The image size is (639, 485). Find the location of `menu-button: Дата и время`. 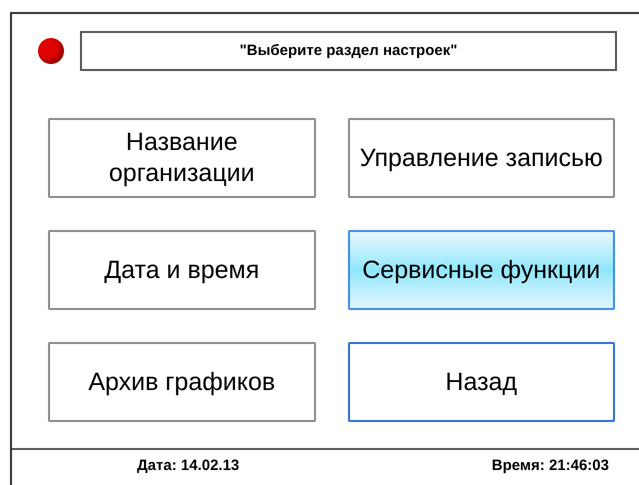

menu-button: Дата и время is located at coordinates (182, 270).